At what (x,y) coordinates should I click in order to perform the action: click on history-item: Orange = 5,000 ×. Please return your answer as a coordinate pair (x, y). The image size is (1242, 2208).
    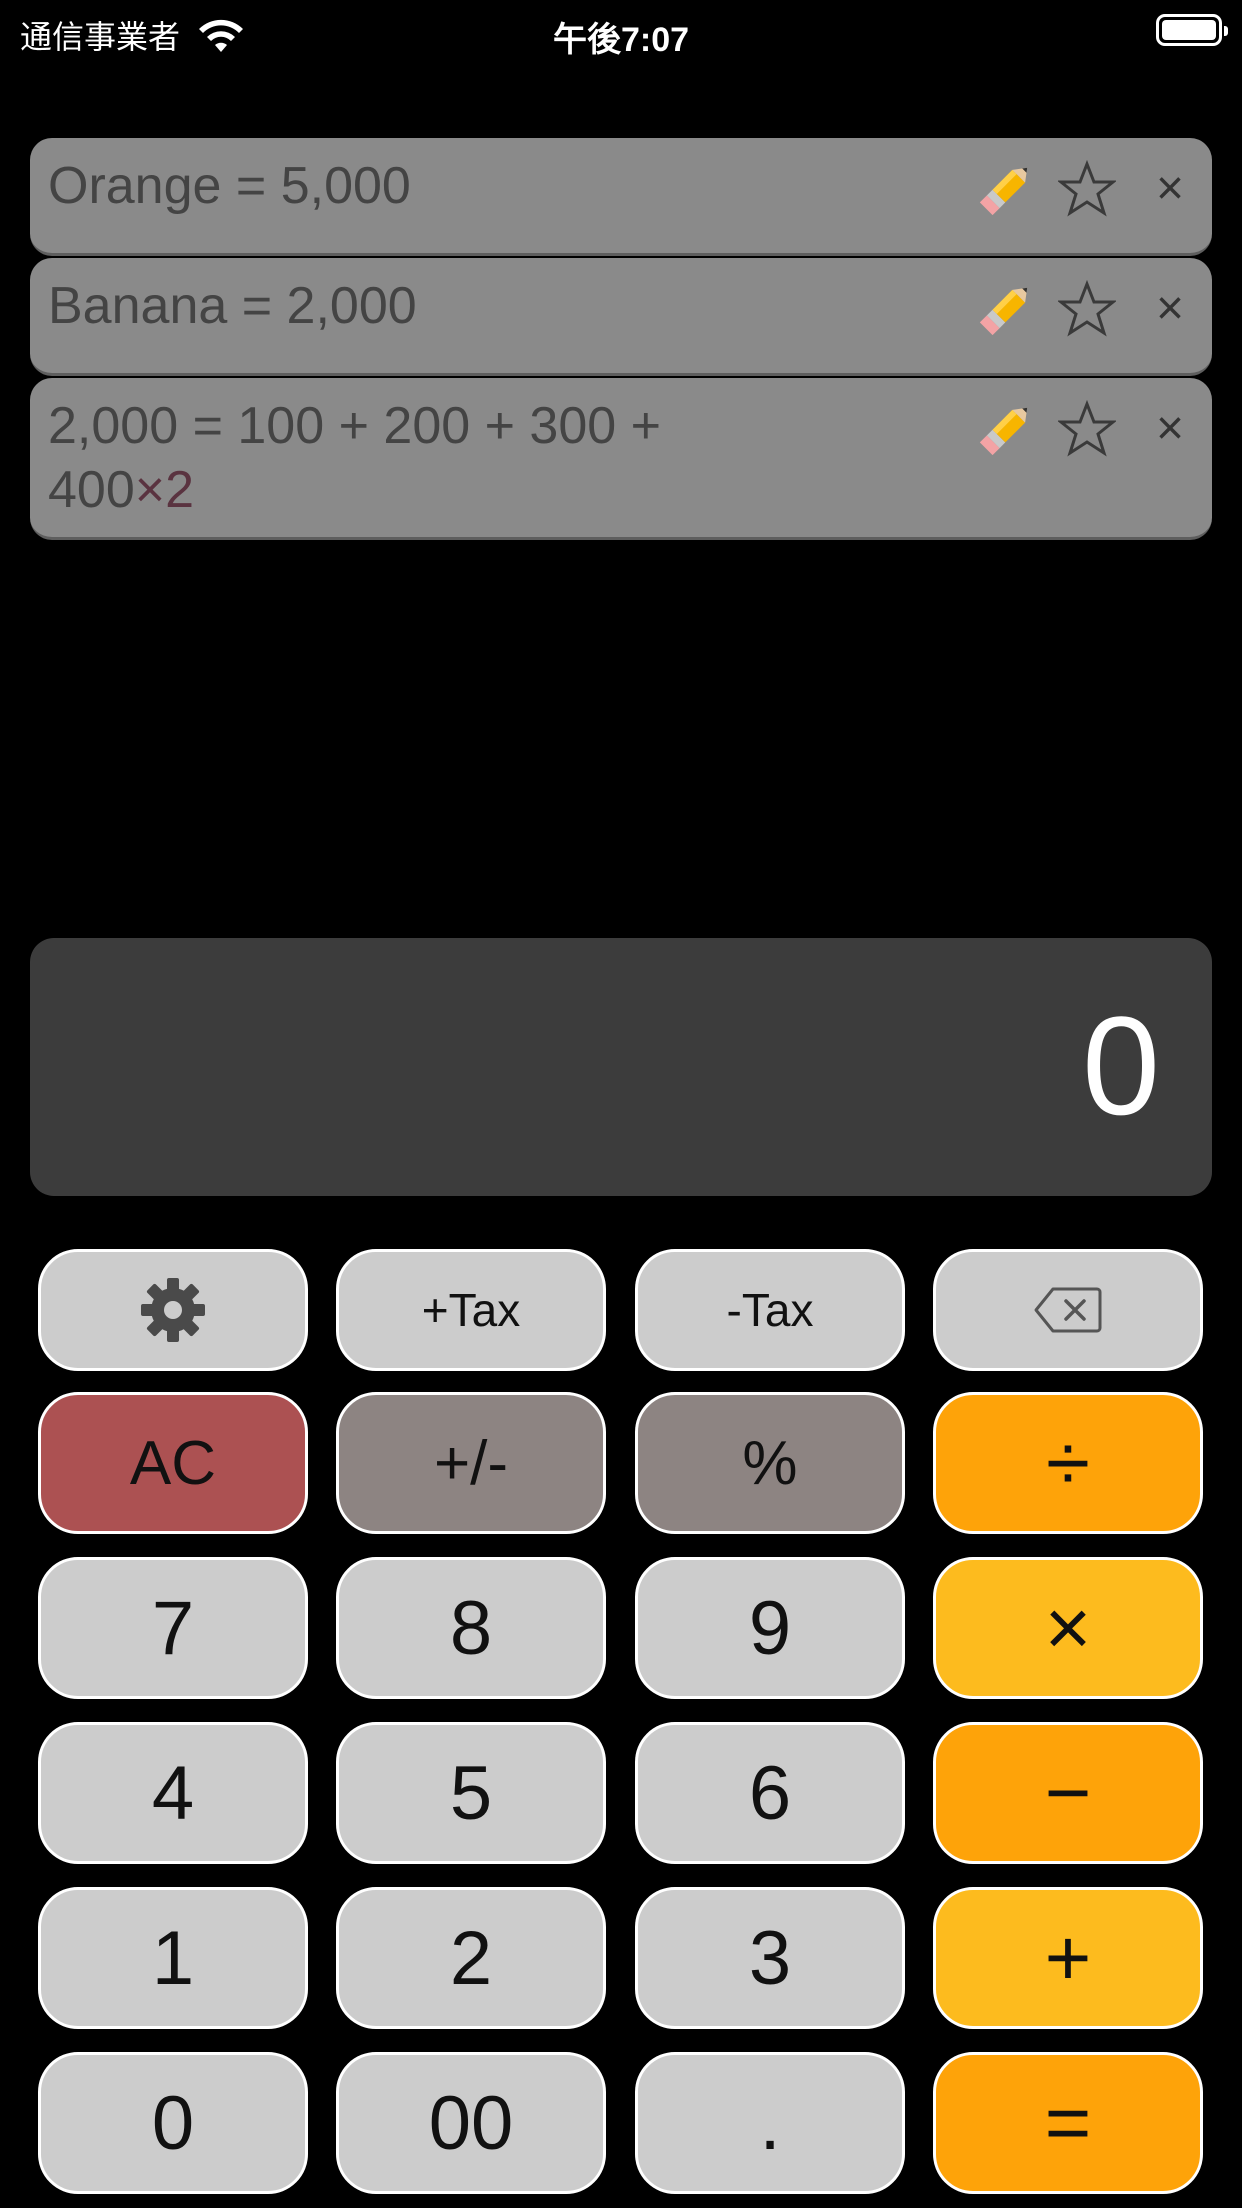
    Looking at the image, I should click on (621, 197).